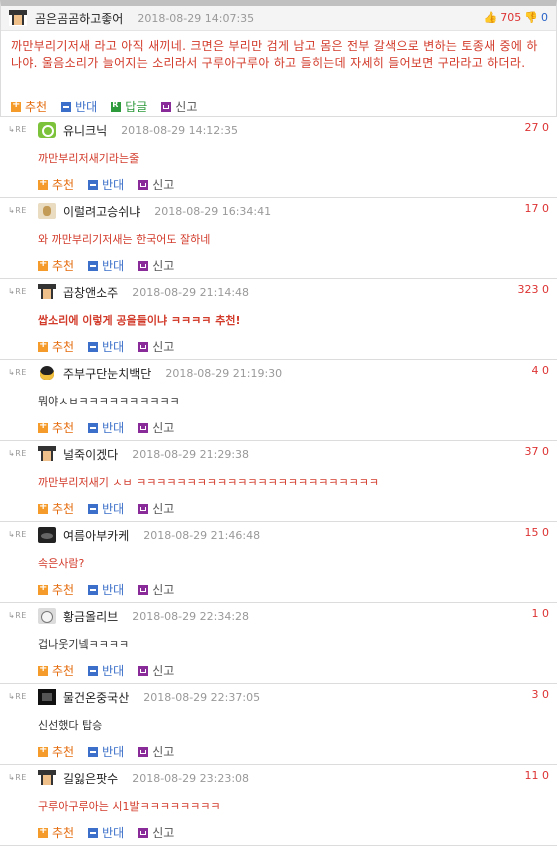  Describe the element at coordinates (297, 697) in the screenshot. I see `comment-header: 물건온중국산 2018-08-29 22:37:05` at that location.